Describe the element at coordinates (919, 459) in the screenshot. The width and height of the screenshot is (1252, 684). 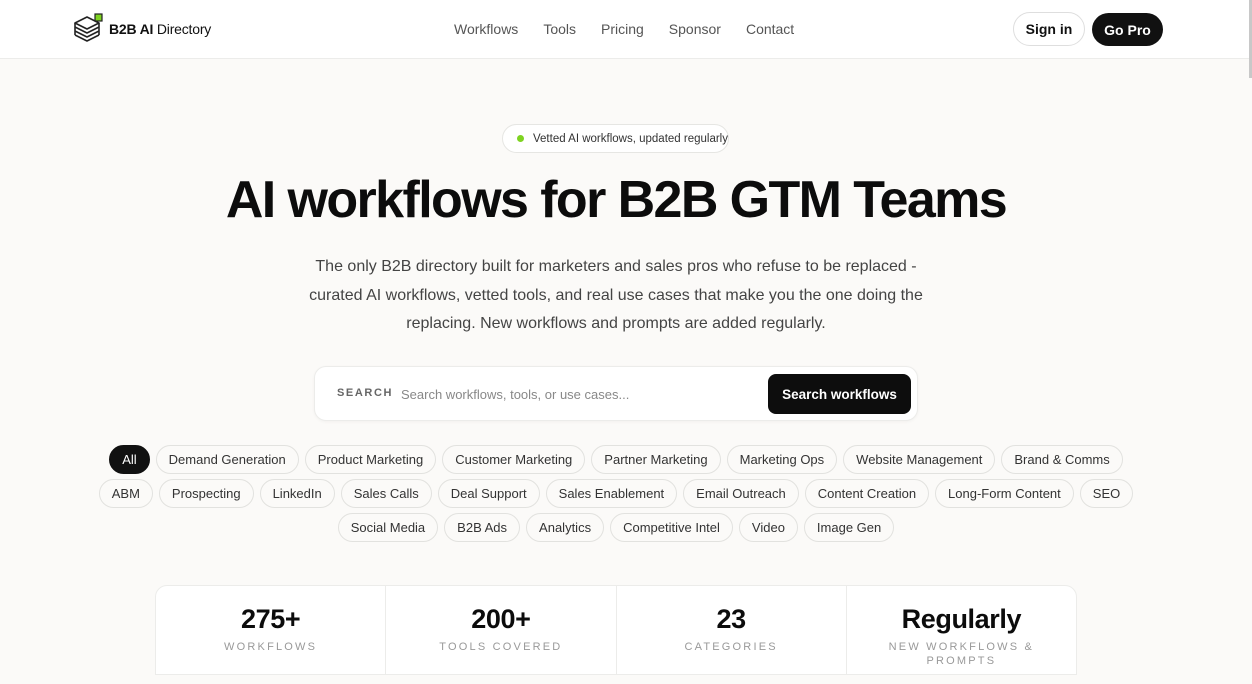
I see `chip-website-management: Website Management` at that location.